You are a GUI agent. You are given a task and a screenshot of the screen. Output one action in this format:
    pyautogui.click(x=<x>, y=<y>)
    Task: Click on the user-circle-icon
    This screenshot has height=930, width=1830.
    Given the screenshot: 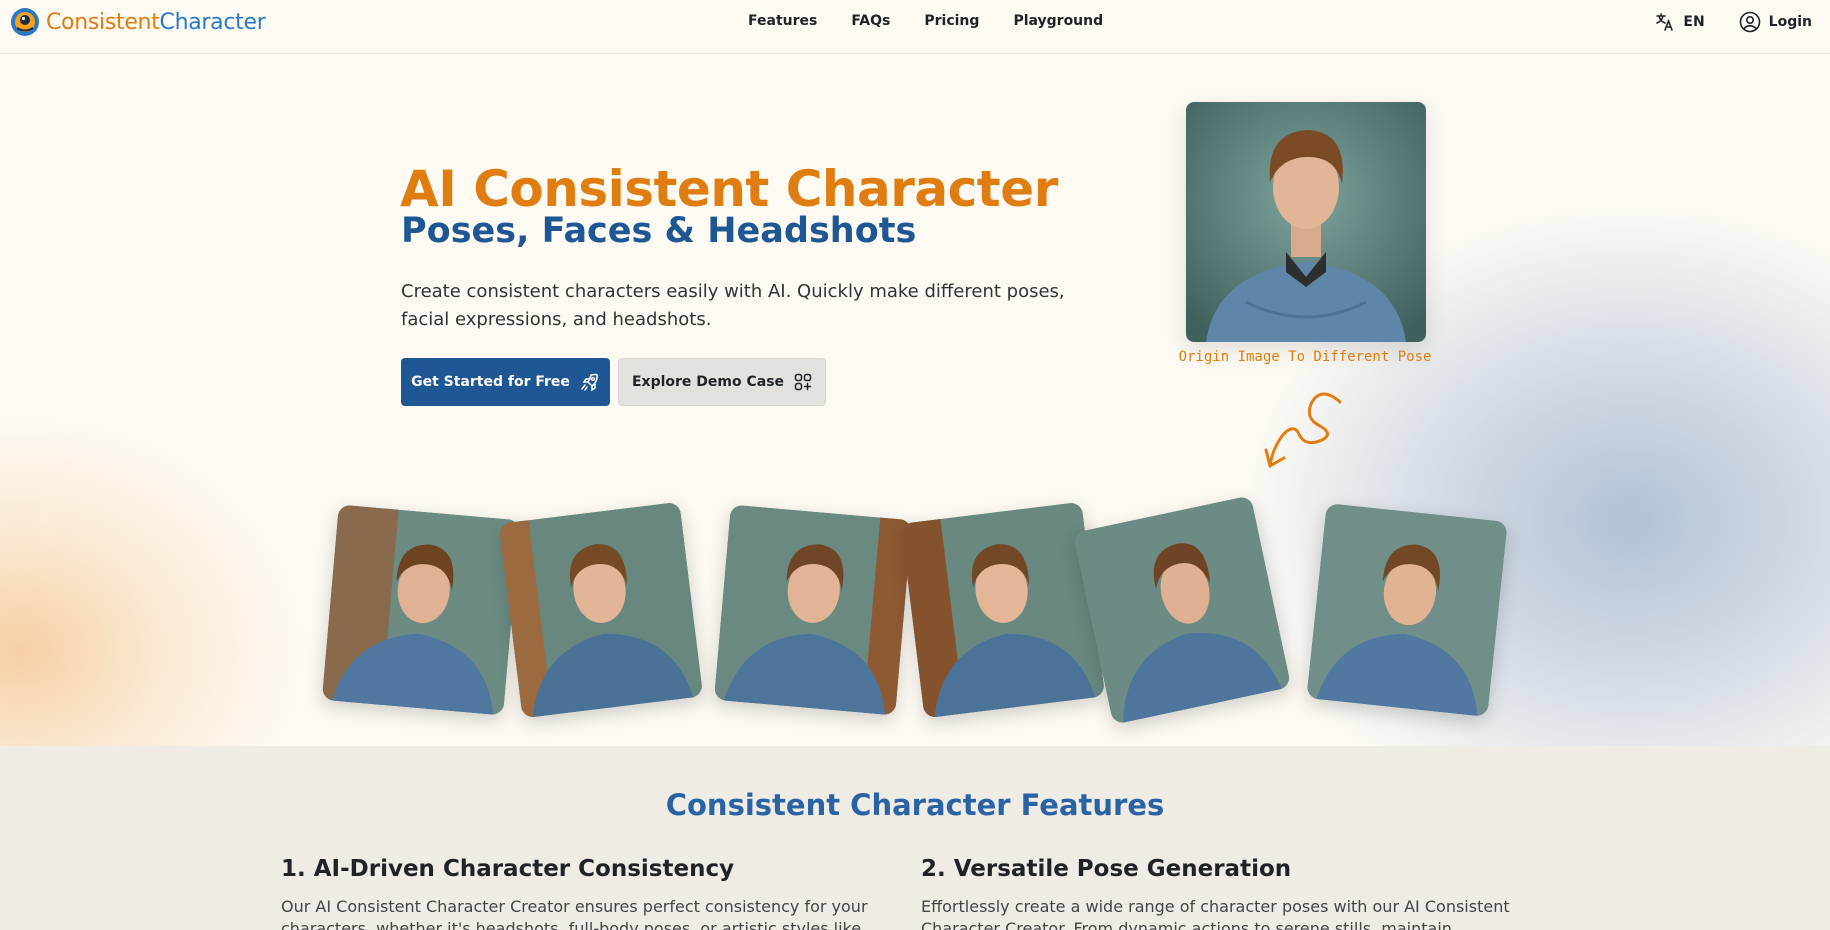 What is the action you would take?
    pyautogui.click(x=1749, y=22)
    